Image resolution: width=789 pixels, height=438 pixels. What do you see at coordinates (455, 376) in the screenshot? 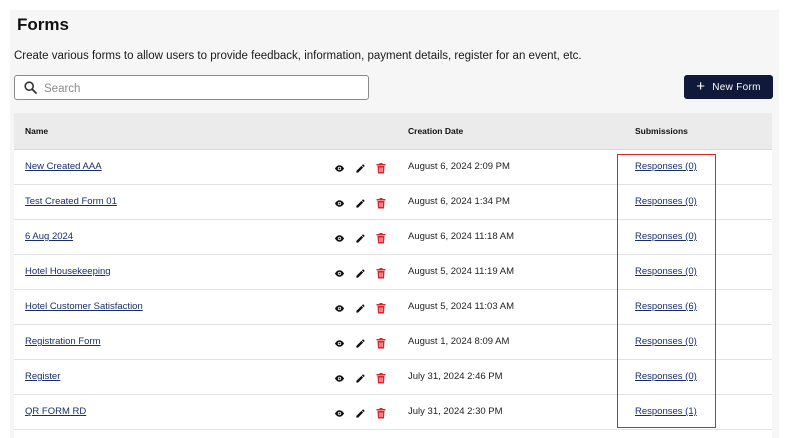
I see `creation-date: July 31, 2024 2:46 PM` at bounding box center [455, 376].